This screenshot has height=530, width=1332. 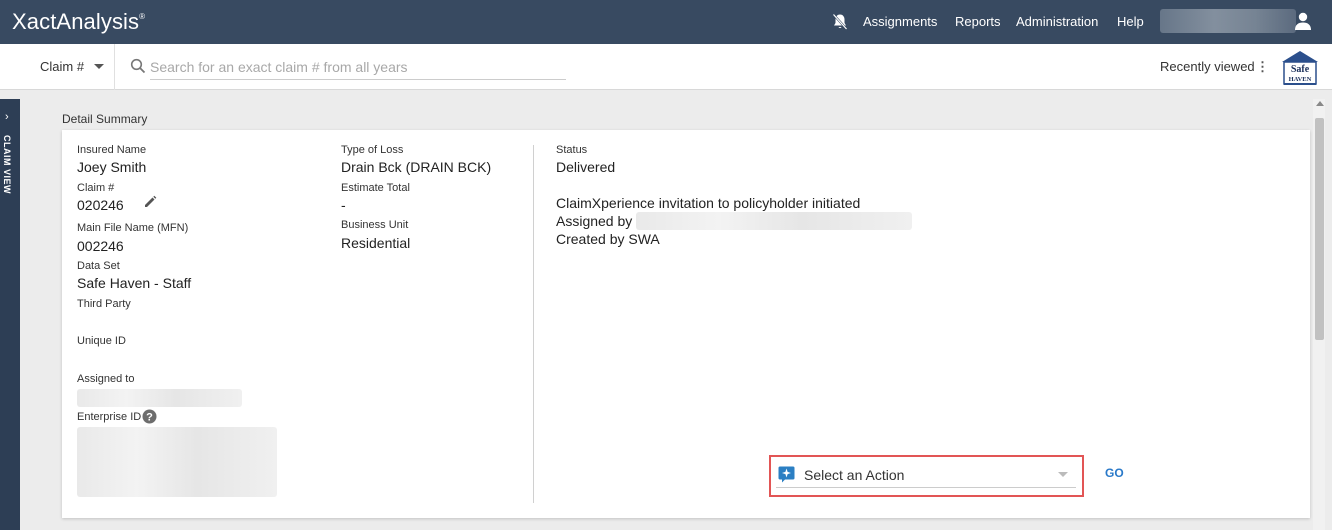 What do you see at coordinates (1262, 67) in the screenshot?
I see `more-options-icon: ⋮` at bounding box center [1262, 67].